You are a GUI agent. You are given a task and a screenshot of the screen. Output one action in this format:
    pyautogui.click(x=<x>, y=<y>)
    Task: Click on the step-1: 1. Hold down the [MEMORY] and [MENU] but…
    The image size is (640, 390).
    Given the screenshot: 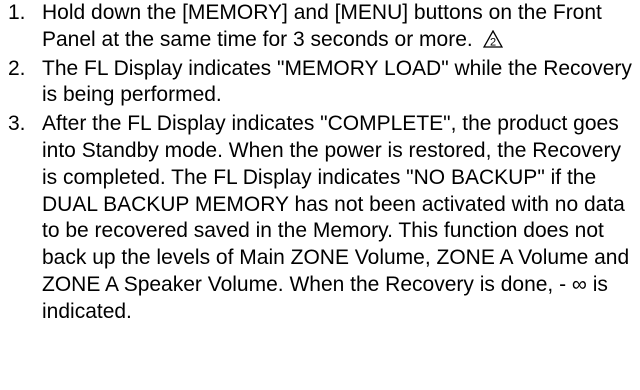 What is the action you would take?
    pyautogui.click(x=320, y=27)
    